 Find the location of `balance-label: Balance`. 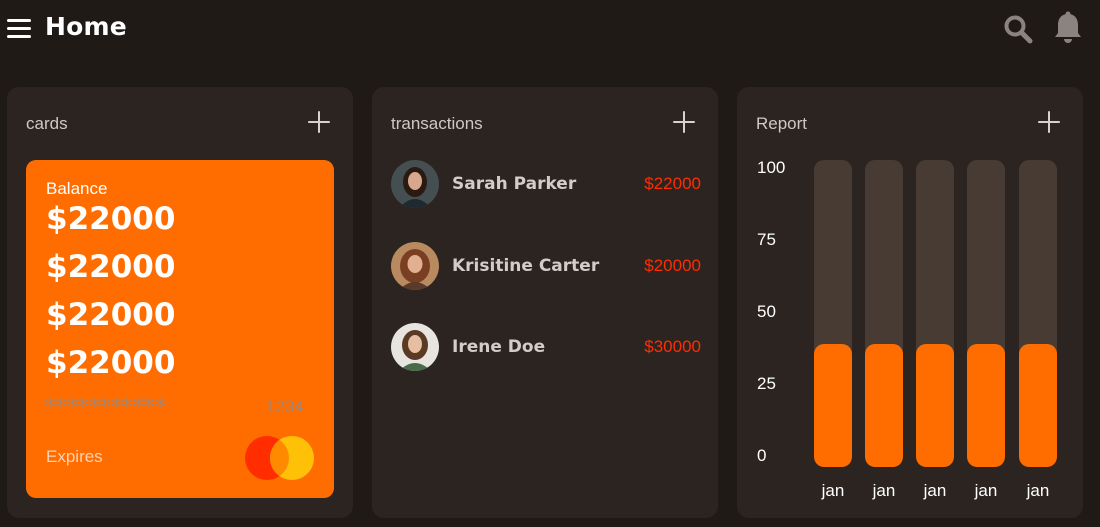

balance-label: Balance is located at coordinates (77, 188).